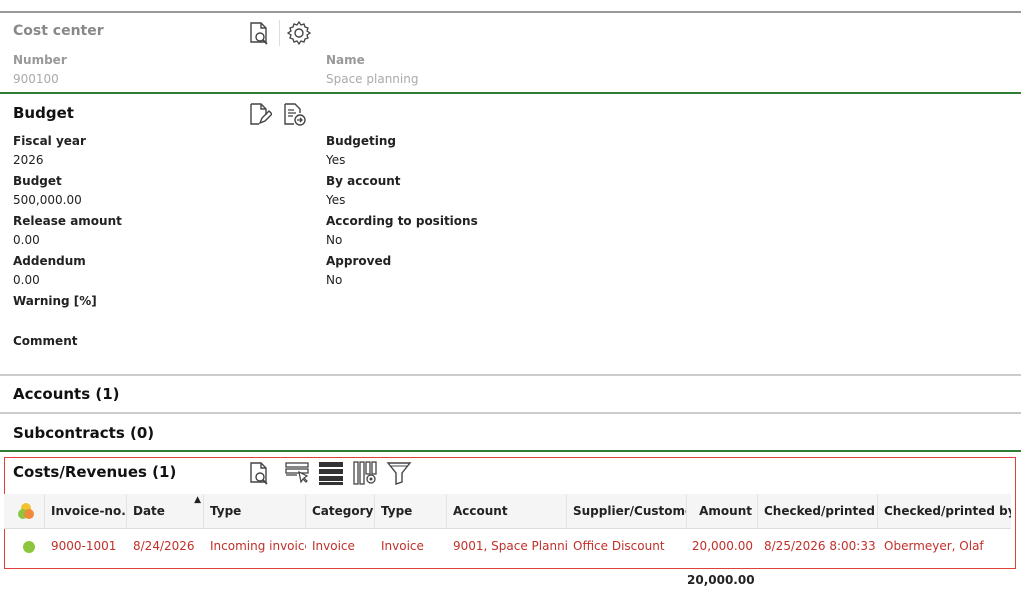  I want to click on column-header-account: Account, so click(507, 511).